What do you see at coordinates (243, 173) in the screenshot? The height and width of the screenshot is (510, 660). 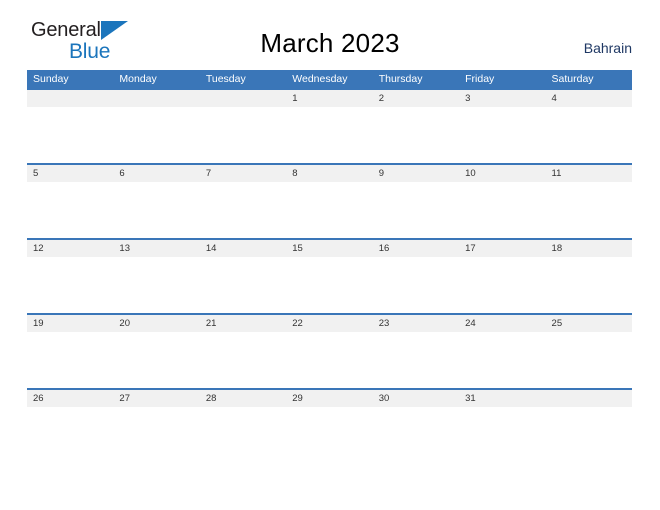 I see `day-cell: 7` at bounding box center [243, 173].